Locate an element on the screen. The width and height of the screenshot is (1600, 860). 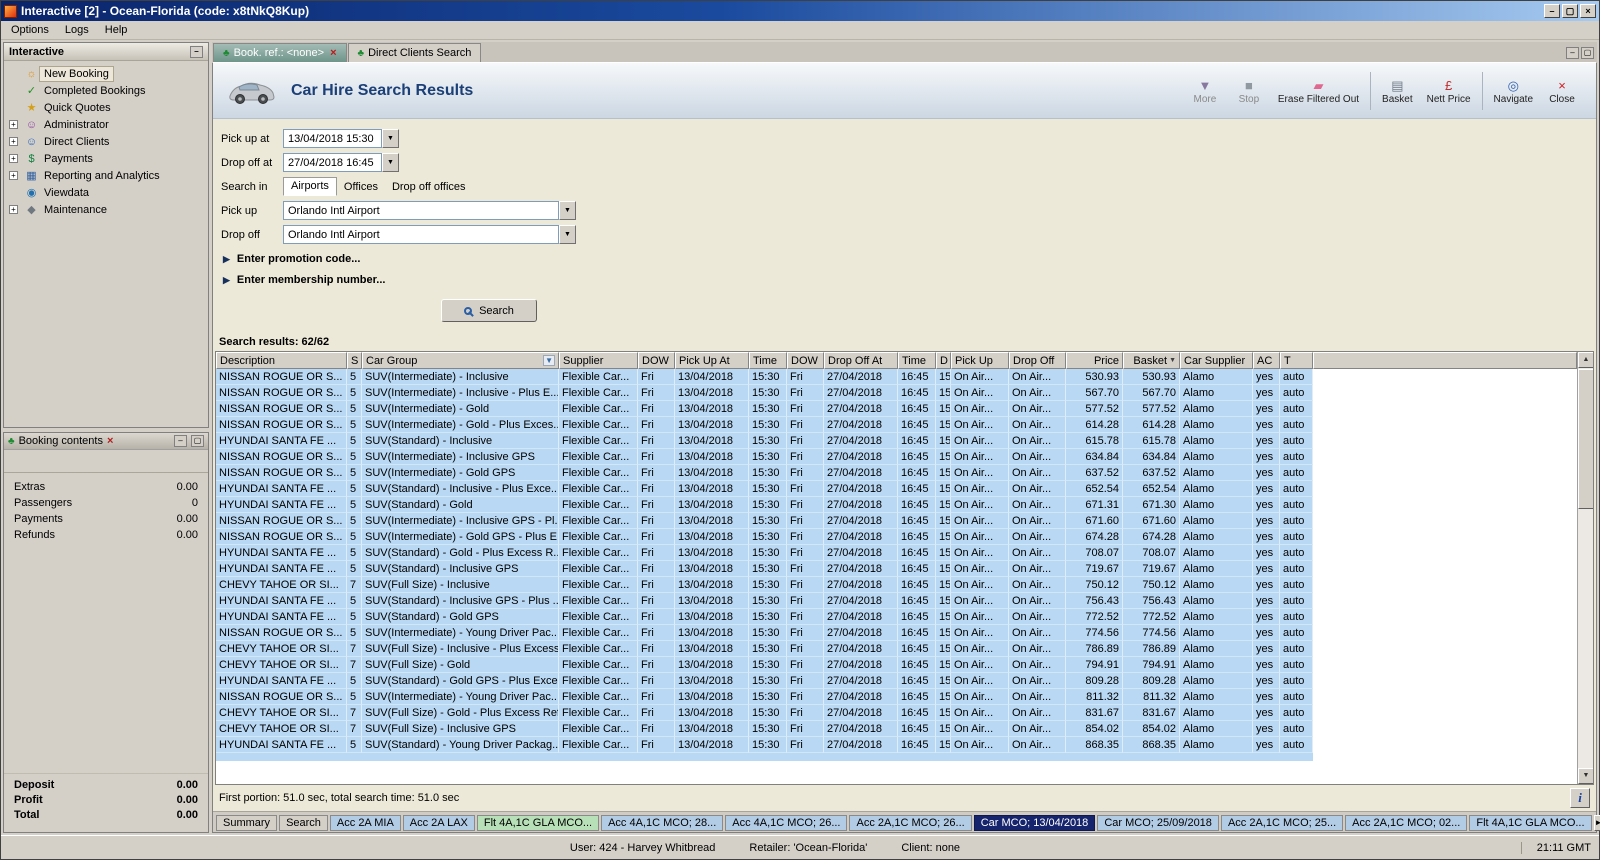
filter-icon: ▼ is located at coordinates (549, 360).